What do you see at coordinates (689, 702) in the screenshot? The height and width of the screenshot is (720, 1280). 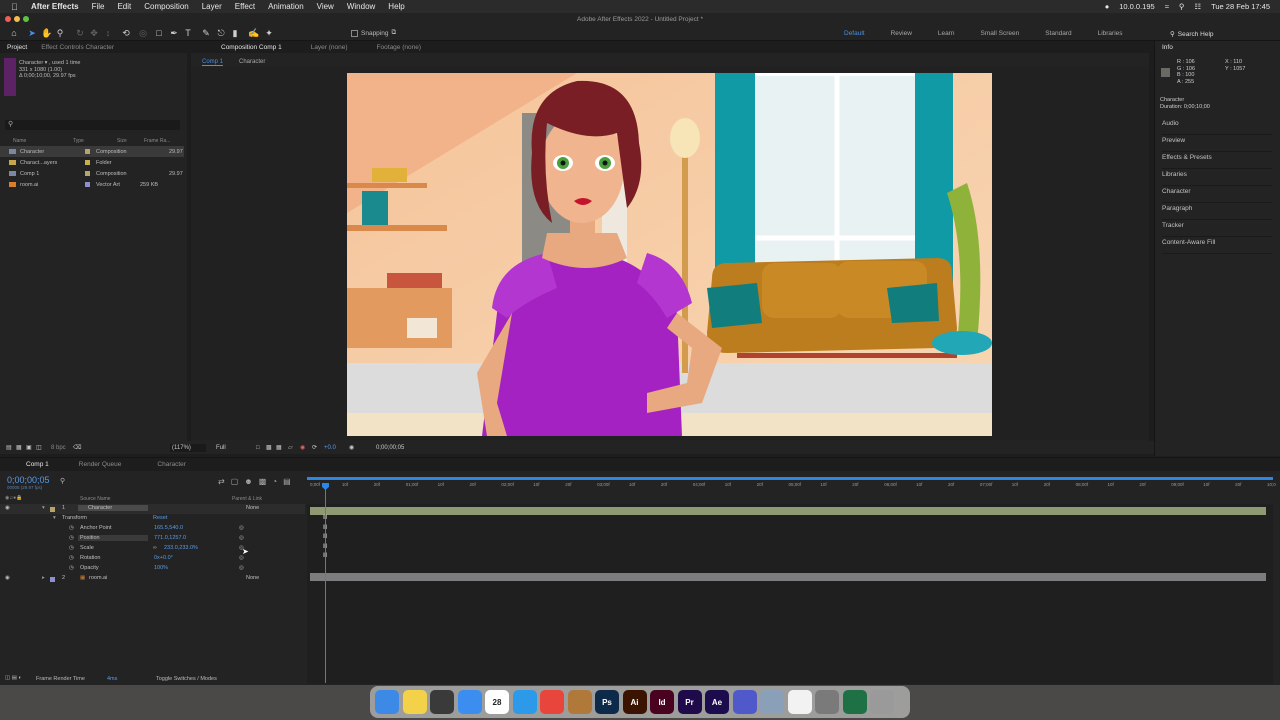 I see `premiere-pro-icon: Pr` at bounding box center [689, 702].